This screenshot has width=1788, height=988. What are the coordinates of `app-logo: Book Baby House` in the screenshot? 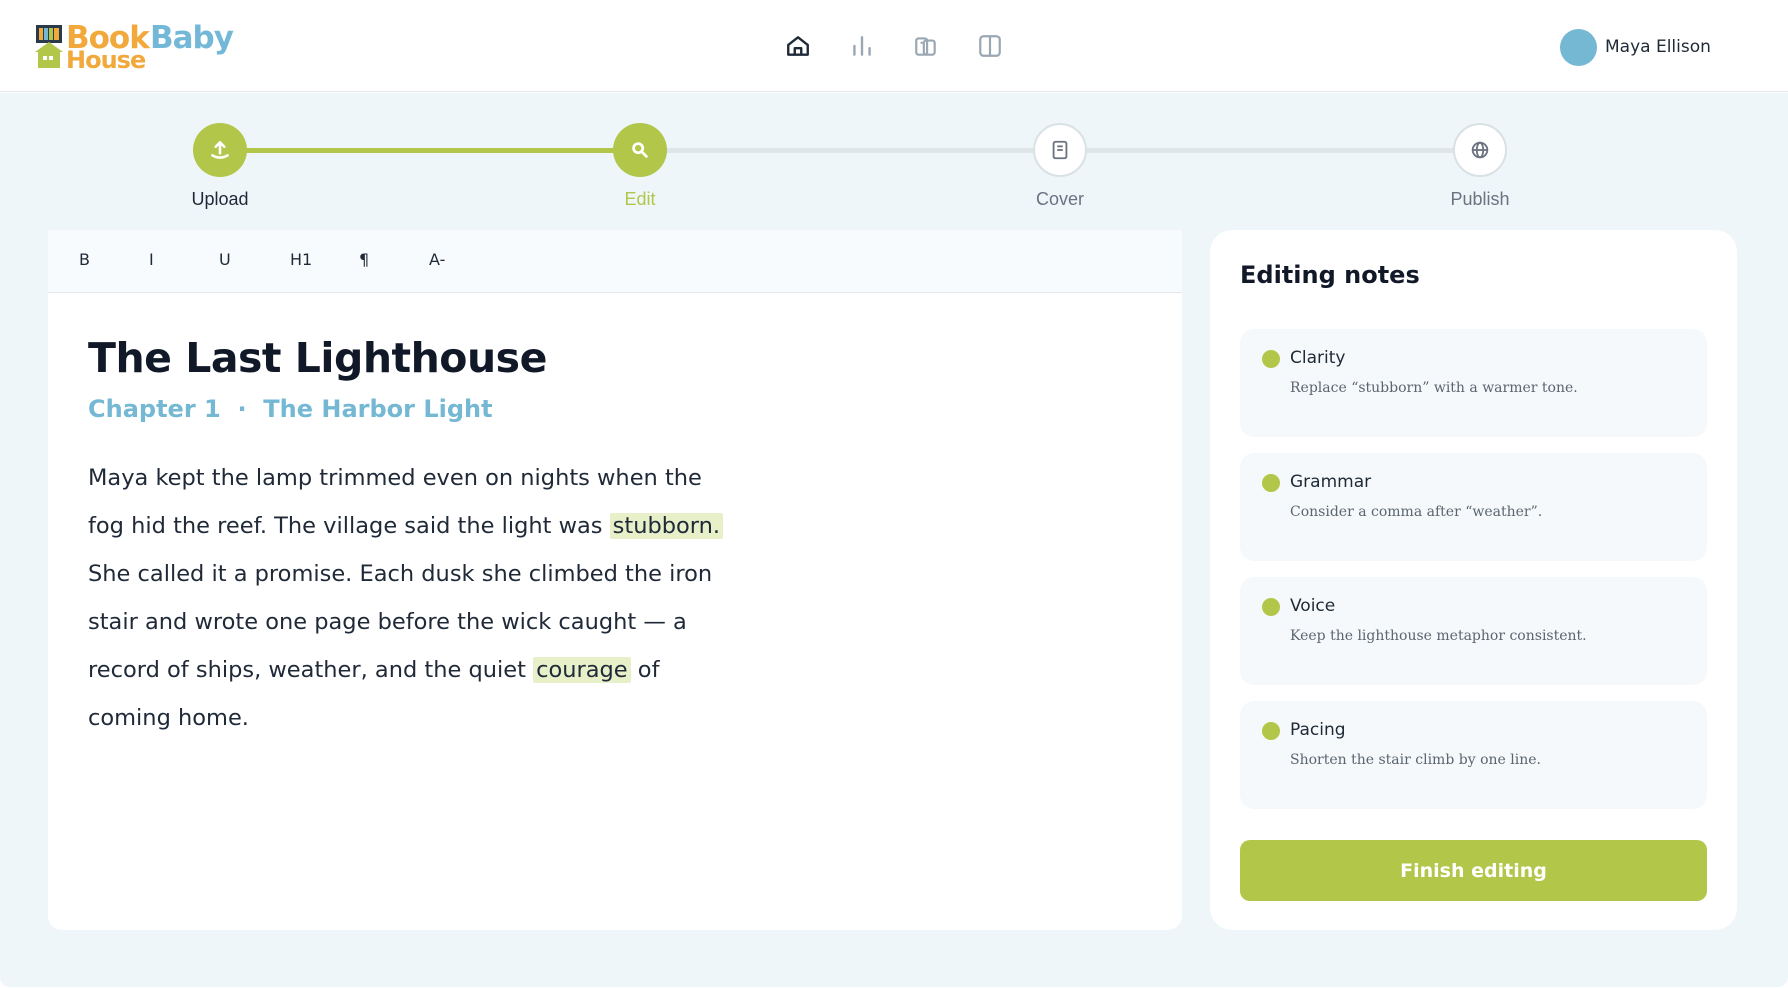 It's located at (154, 47).